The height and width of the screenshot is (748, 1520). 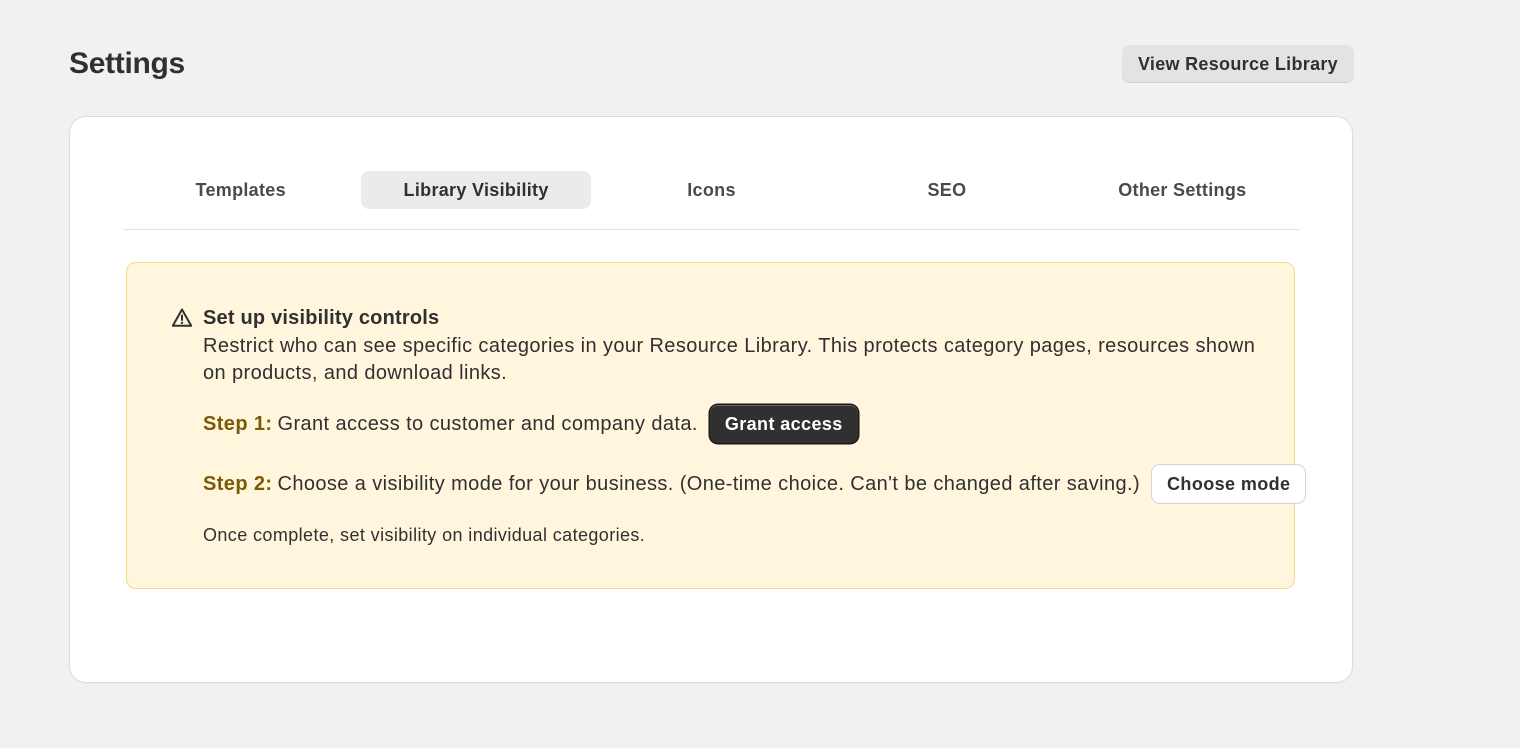 I want to click on tab-other-settings: Other Settings, so click(x=1182, y=199).